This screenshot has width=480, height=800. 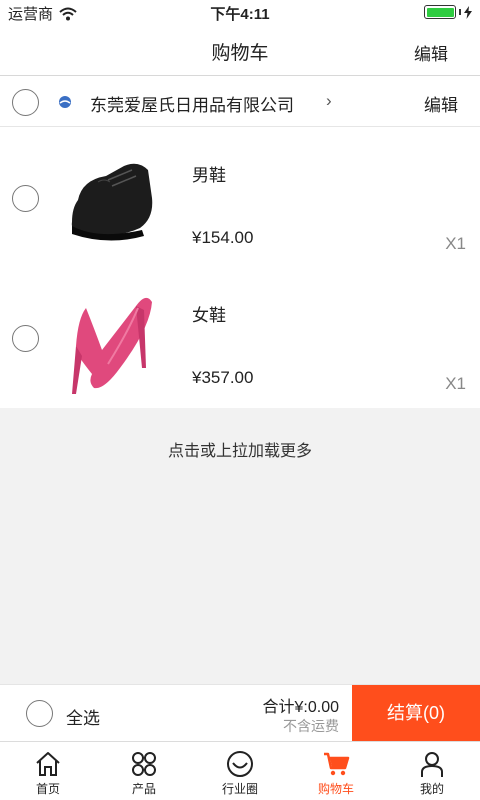 I want to click on load-more-button: 点击或上拉加载更多, so click(x=240, y=449).